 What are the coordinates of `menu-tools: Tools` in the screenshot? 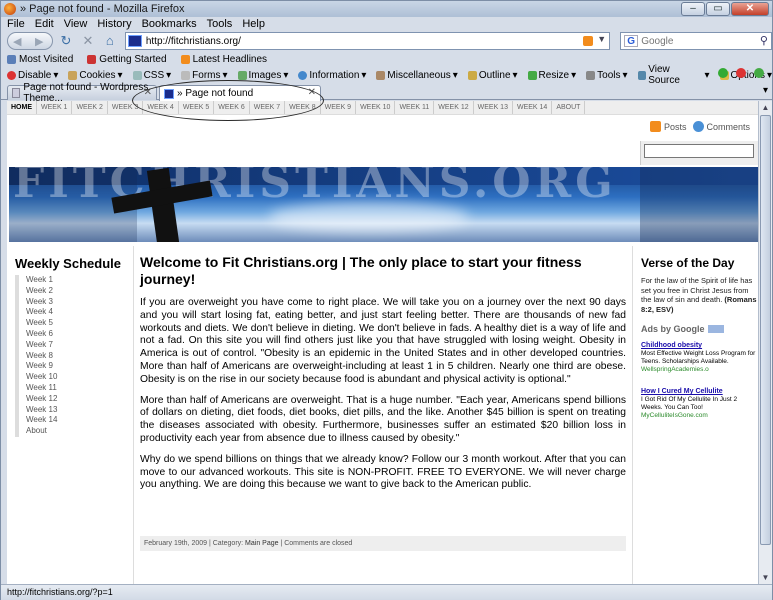 It's located at (220, 24).